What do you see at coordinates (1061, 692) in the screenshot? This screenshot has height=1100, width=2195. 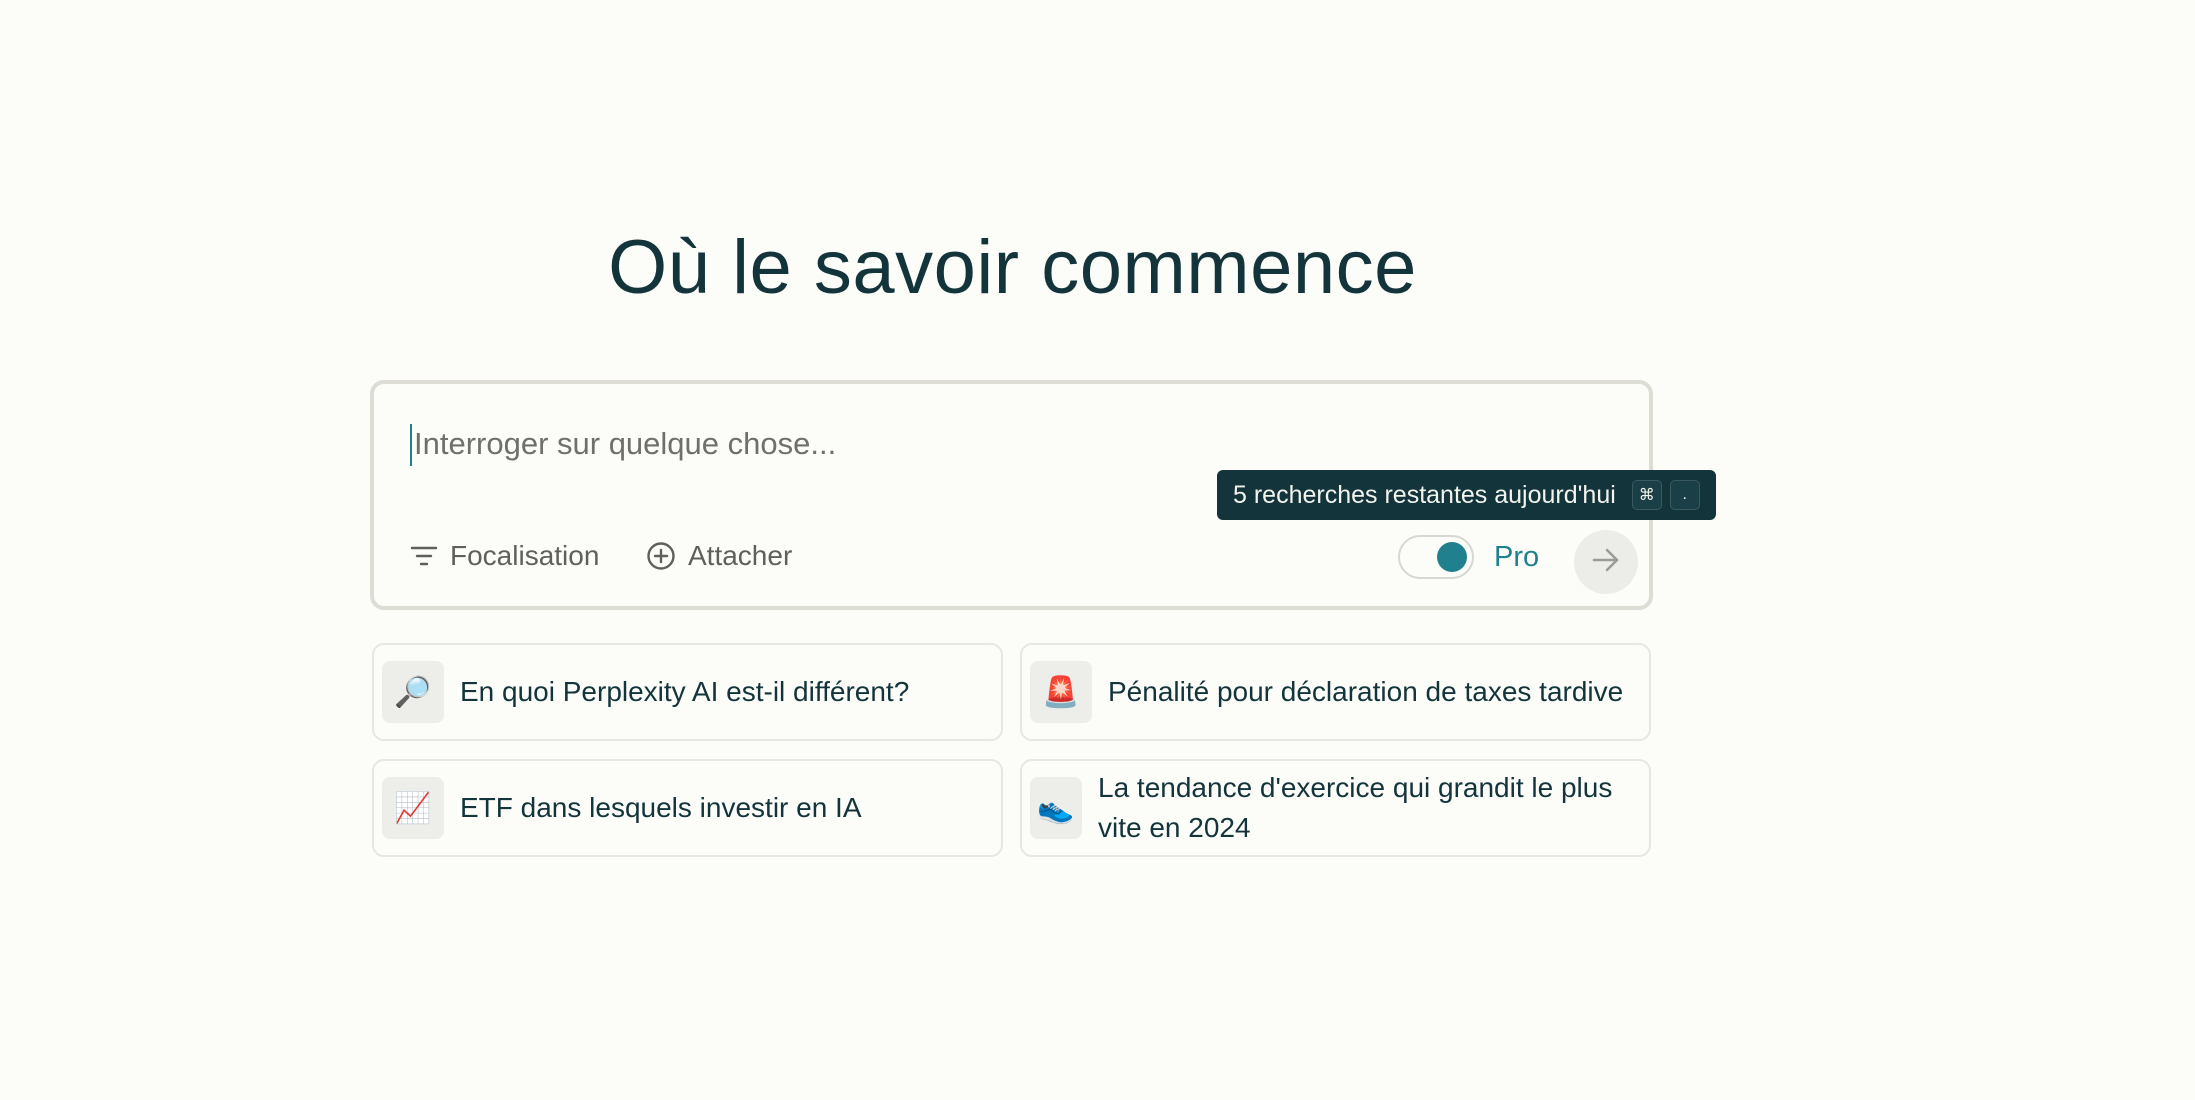 I see `siren-icon: 🚨` at bounding box center [1061, 692].